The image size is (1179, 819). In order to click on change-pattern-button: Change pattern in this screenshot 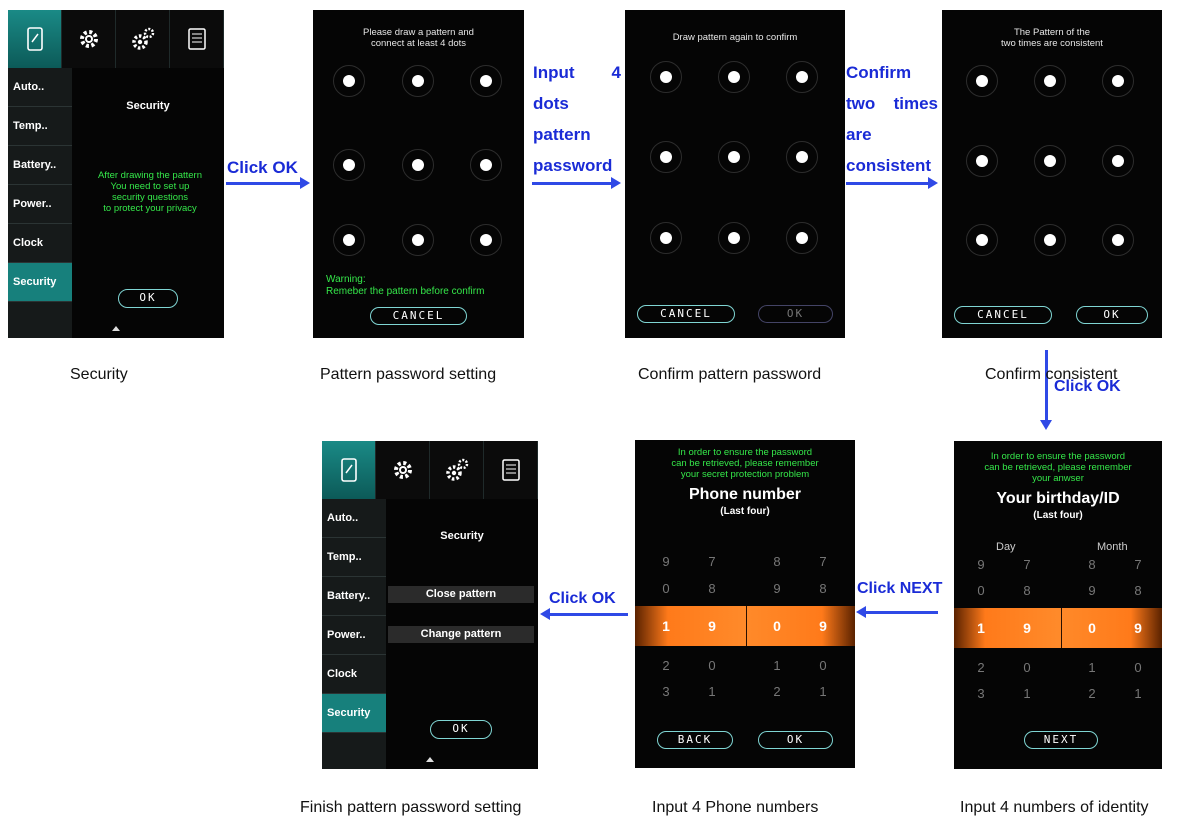, I will do `click(461, 634)`.